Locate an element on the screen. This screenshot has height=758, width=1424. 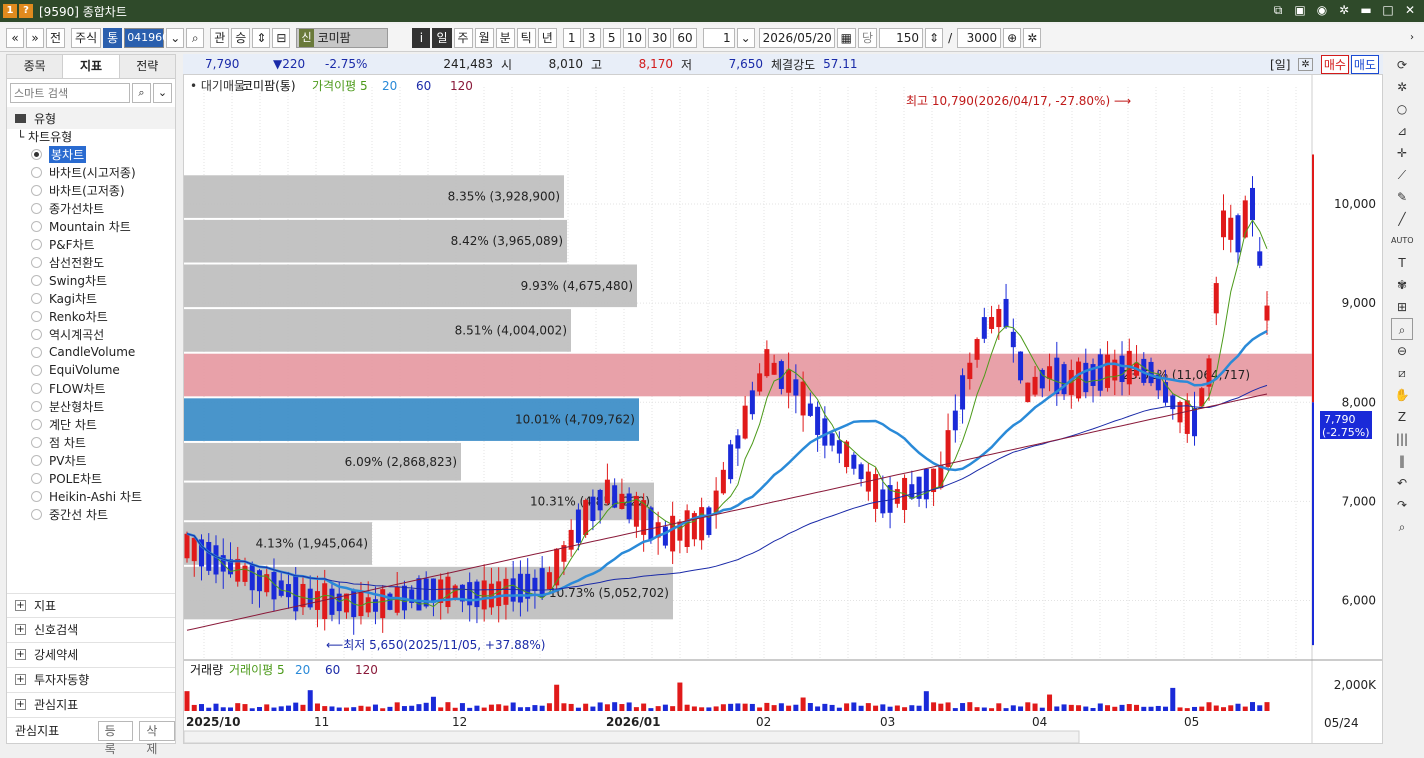
chart-type-option: 점 차트 is located at coordinates (91, 442).